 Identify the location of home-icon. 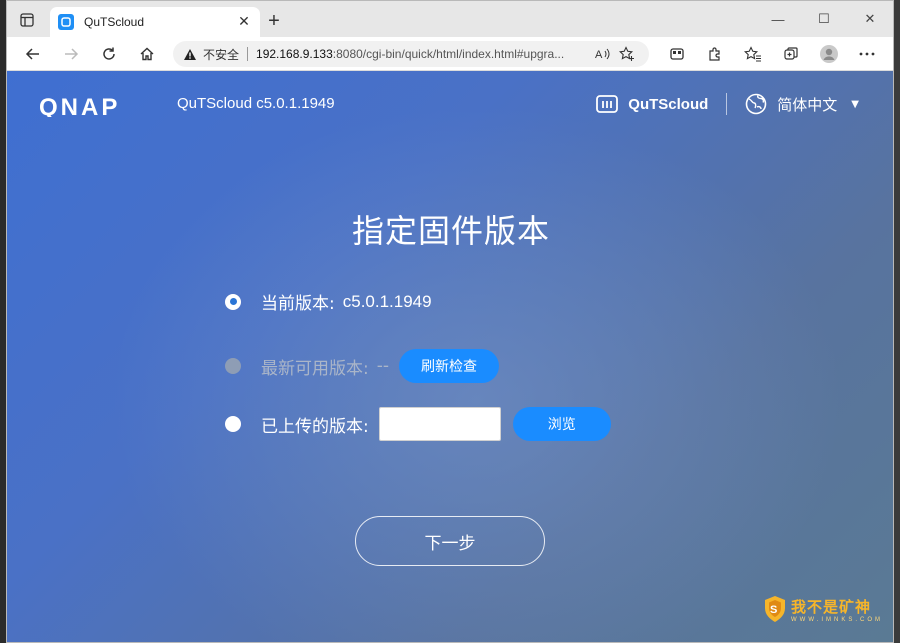
(147, 54).